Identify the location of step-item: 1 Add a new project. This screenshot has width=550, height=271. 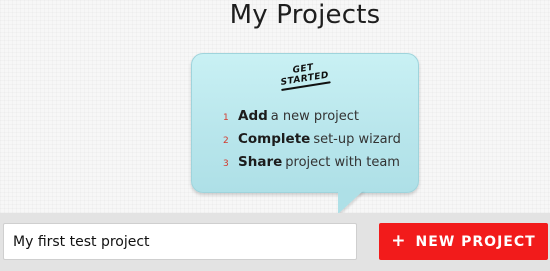
(312, 119).